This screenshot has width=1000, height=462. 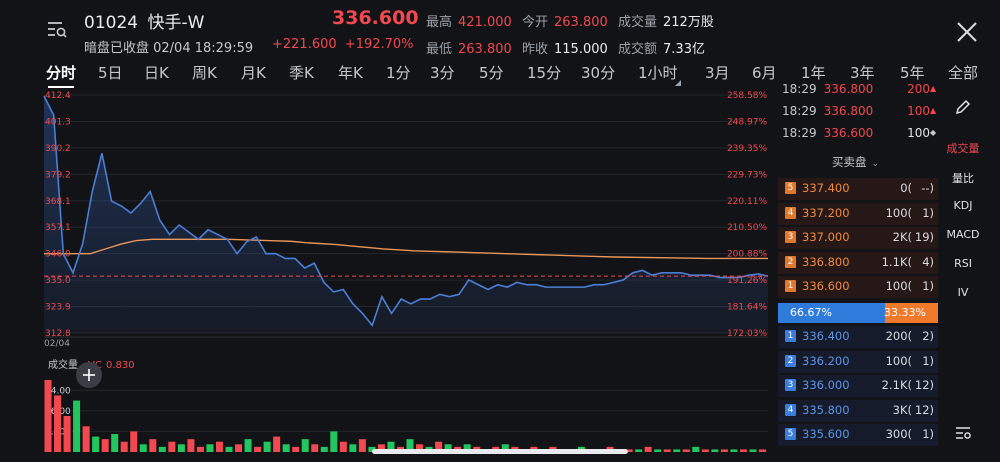 What do you see at coordinates (858, 287) in the screenshot?
I see `sell-order-row: 1 336.600 100(1)` at bounding box center [858, 287].